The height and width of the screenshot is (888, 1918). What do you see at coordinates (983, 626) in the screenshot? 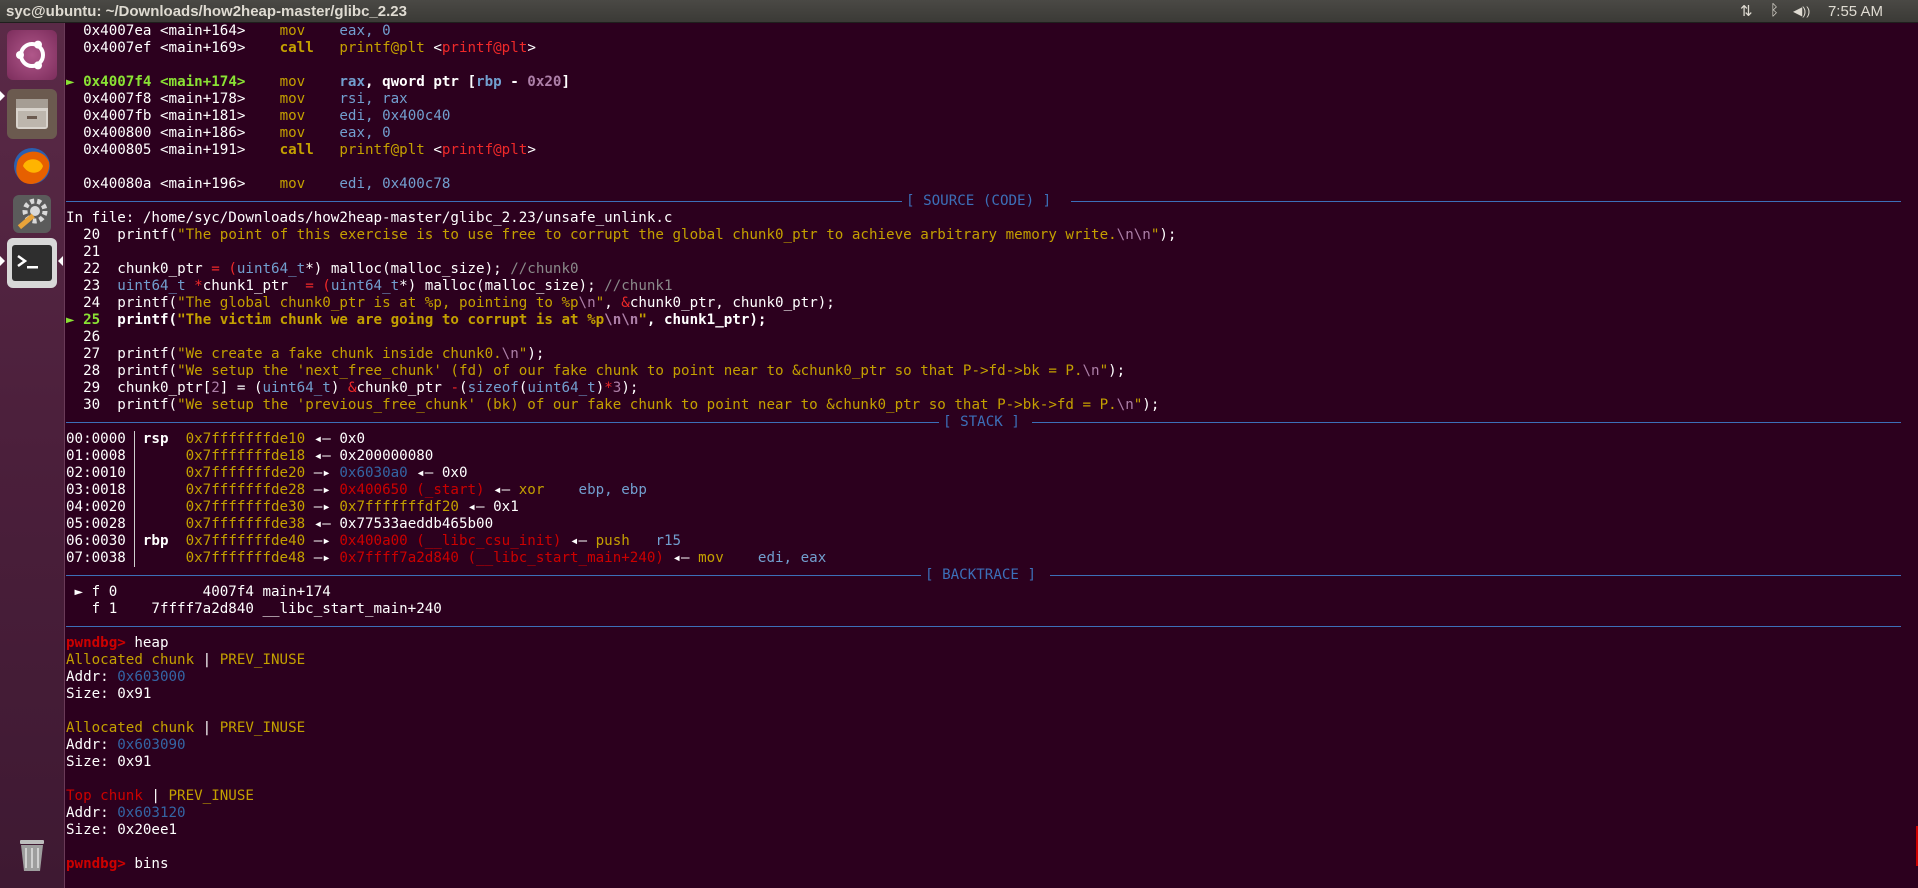
I see `backtrace-footer-rule` at bounding box center [983, 626].